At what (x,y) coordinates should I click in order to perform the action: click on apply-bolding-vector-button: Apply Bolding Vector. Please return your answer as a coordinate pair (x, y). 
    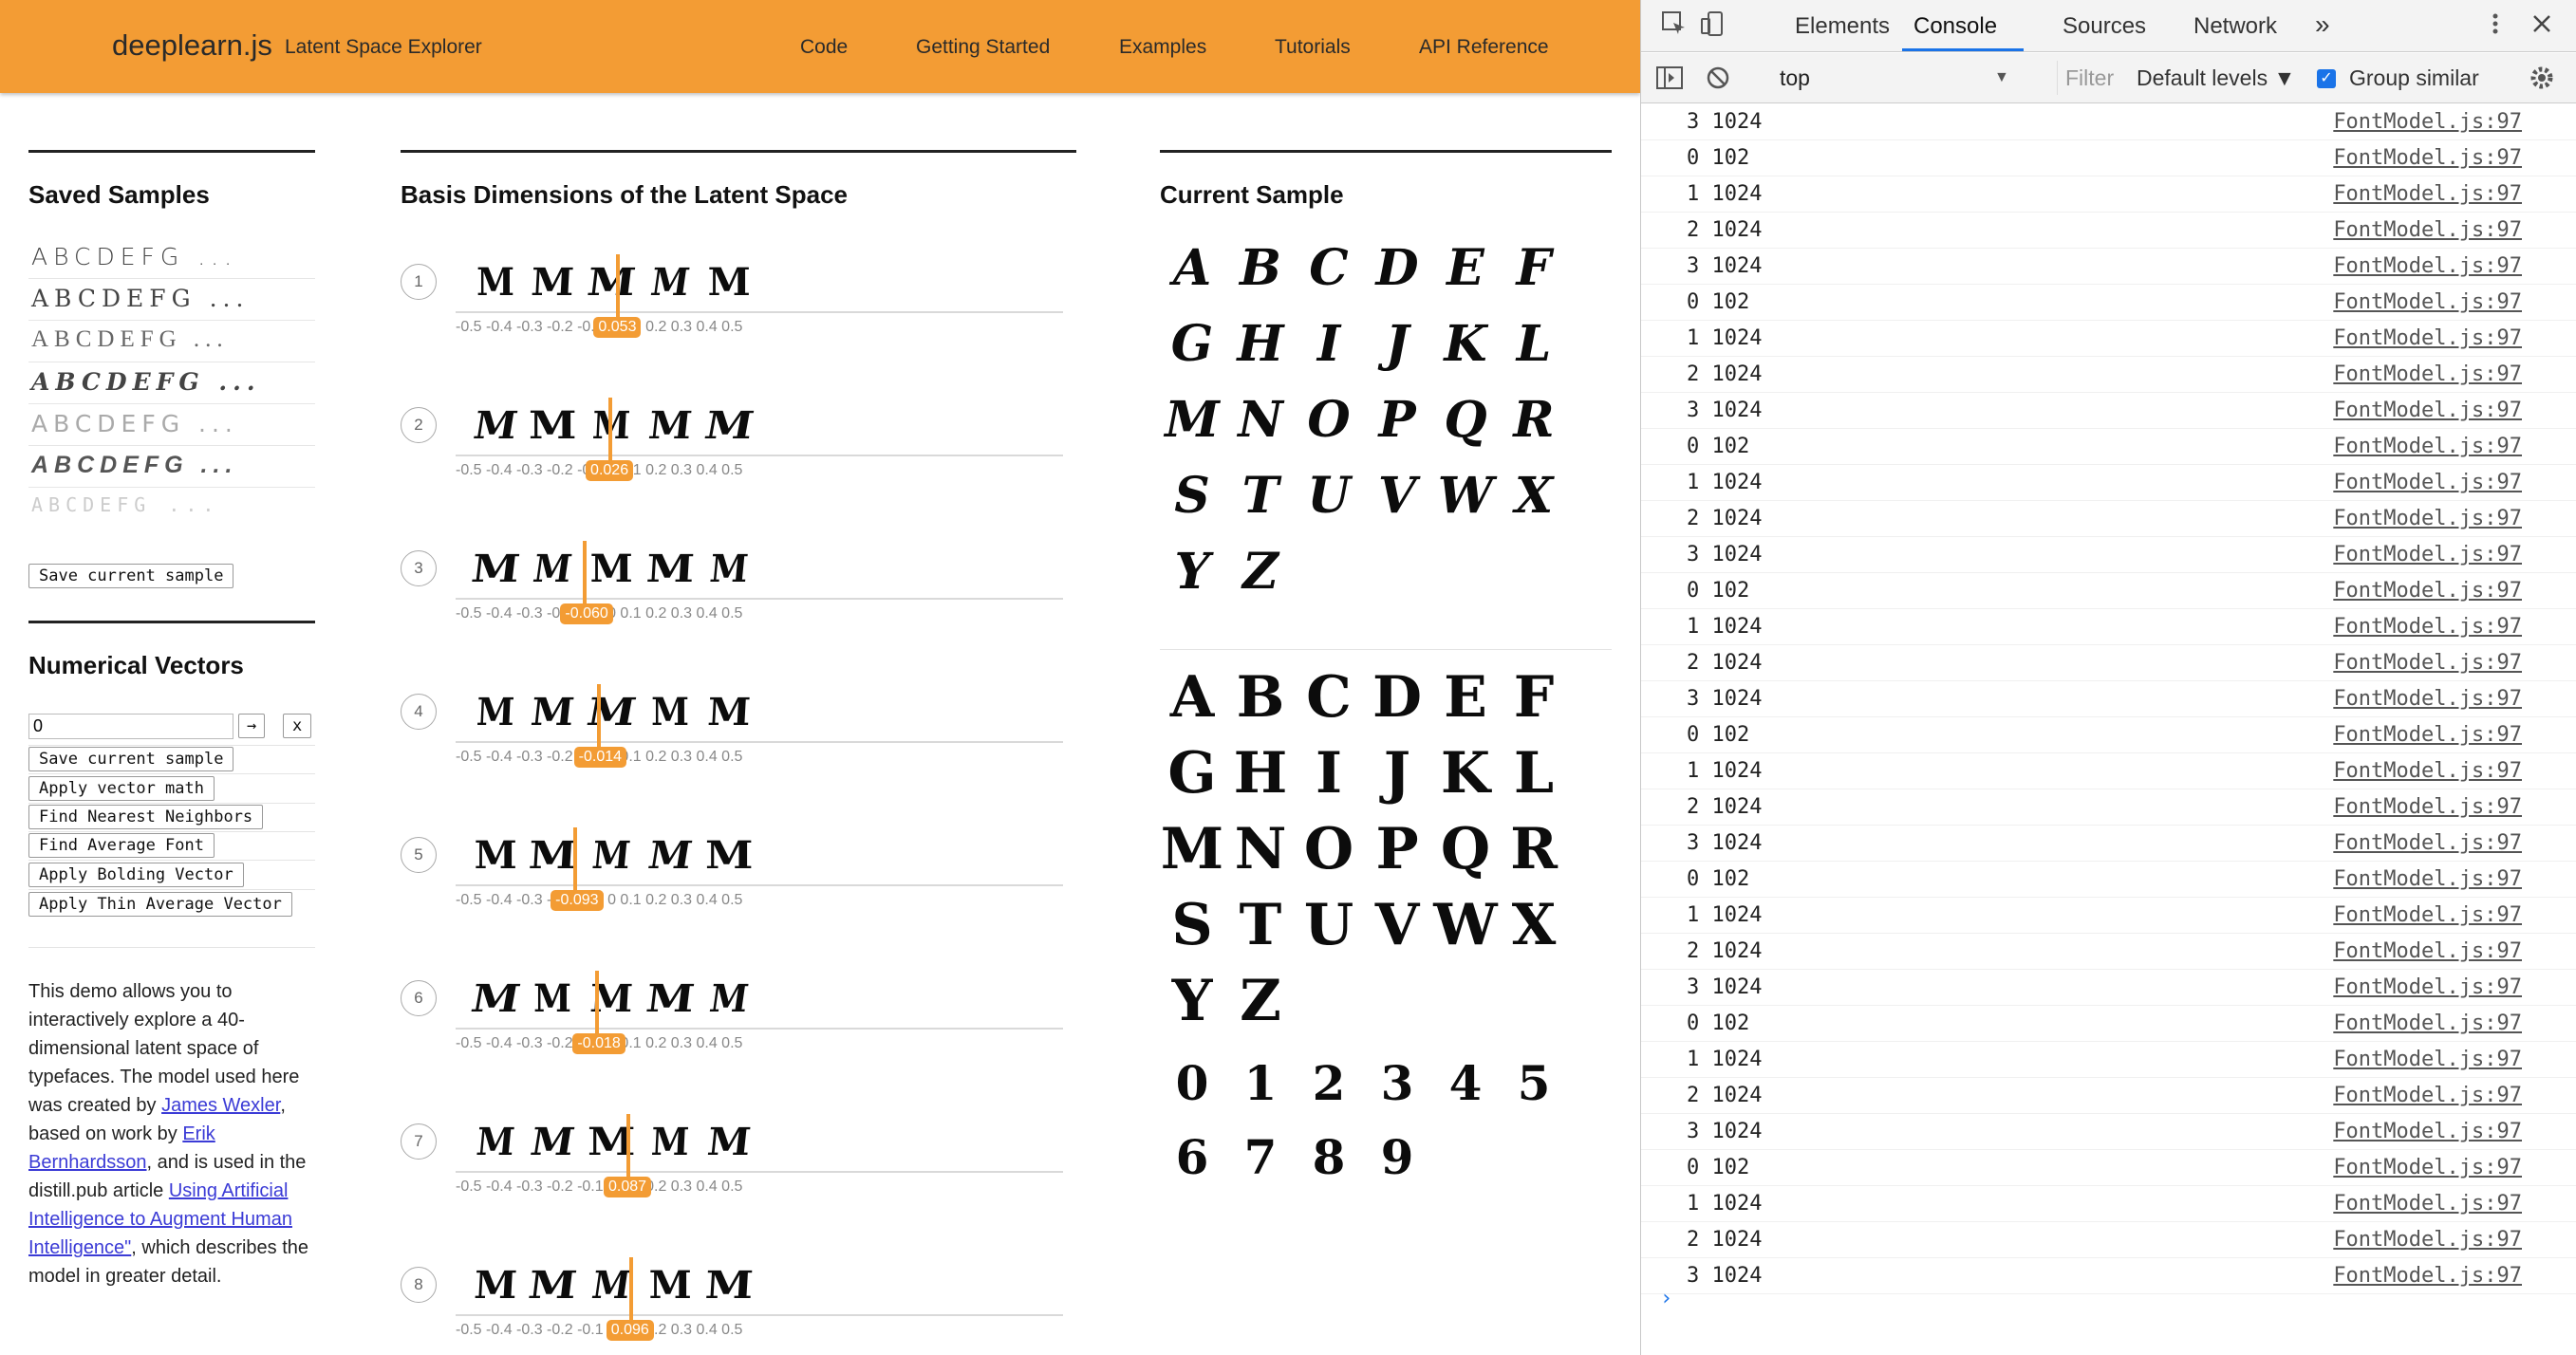
    Looking at the image, I should click on (136, 875).